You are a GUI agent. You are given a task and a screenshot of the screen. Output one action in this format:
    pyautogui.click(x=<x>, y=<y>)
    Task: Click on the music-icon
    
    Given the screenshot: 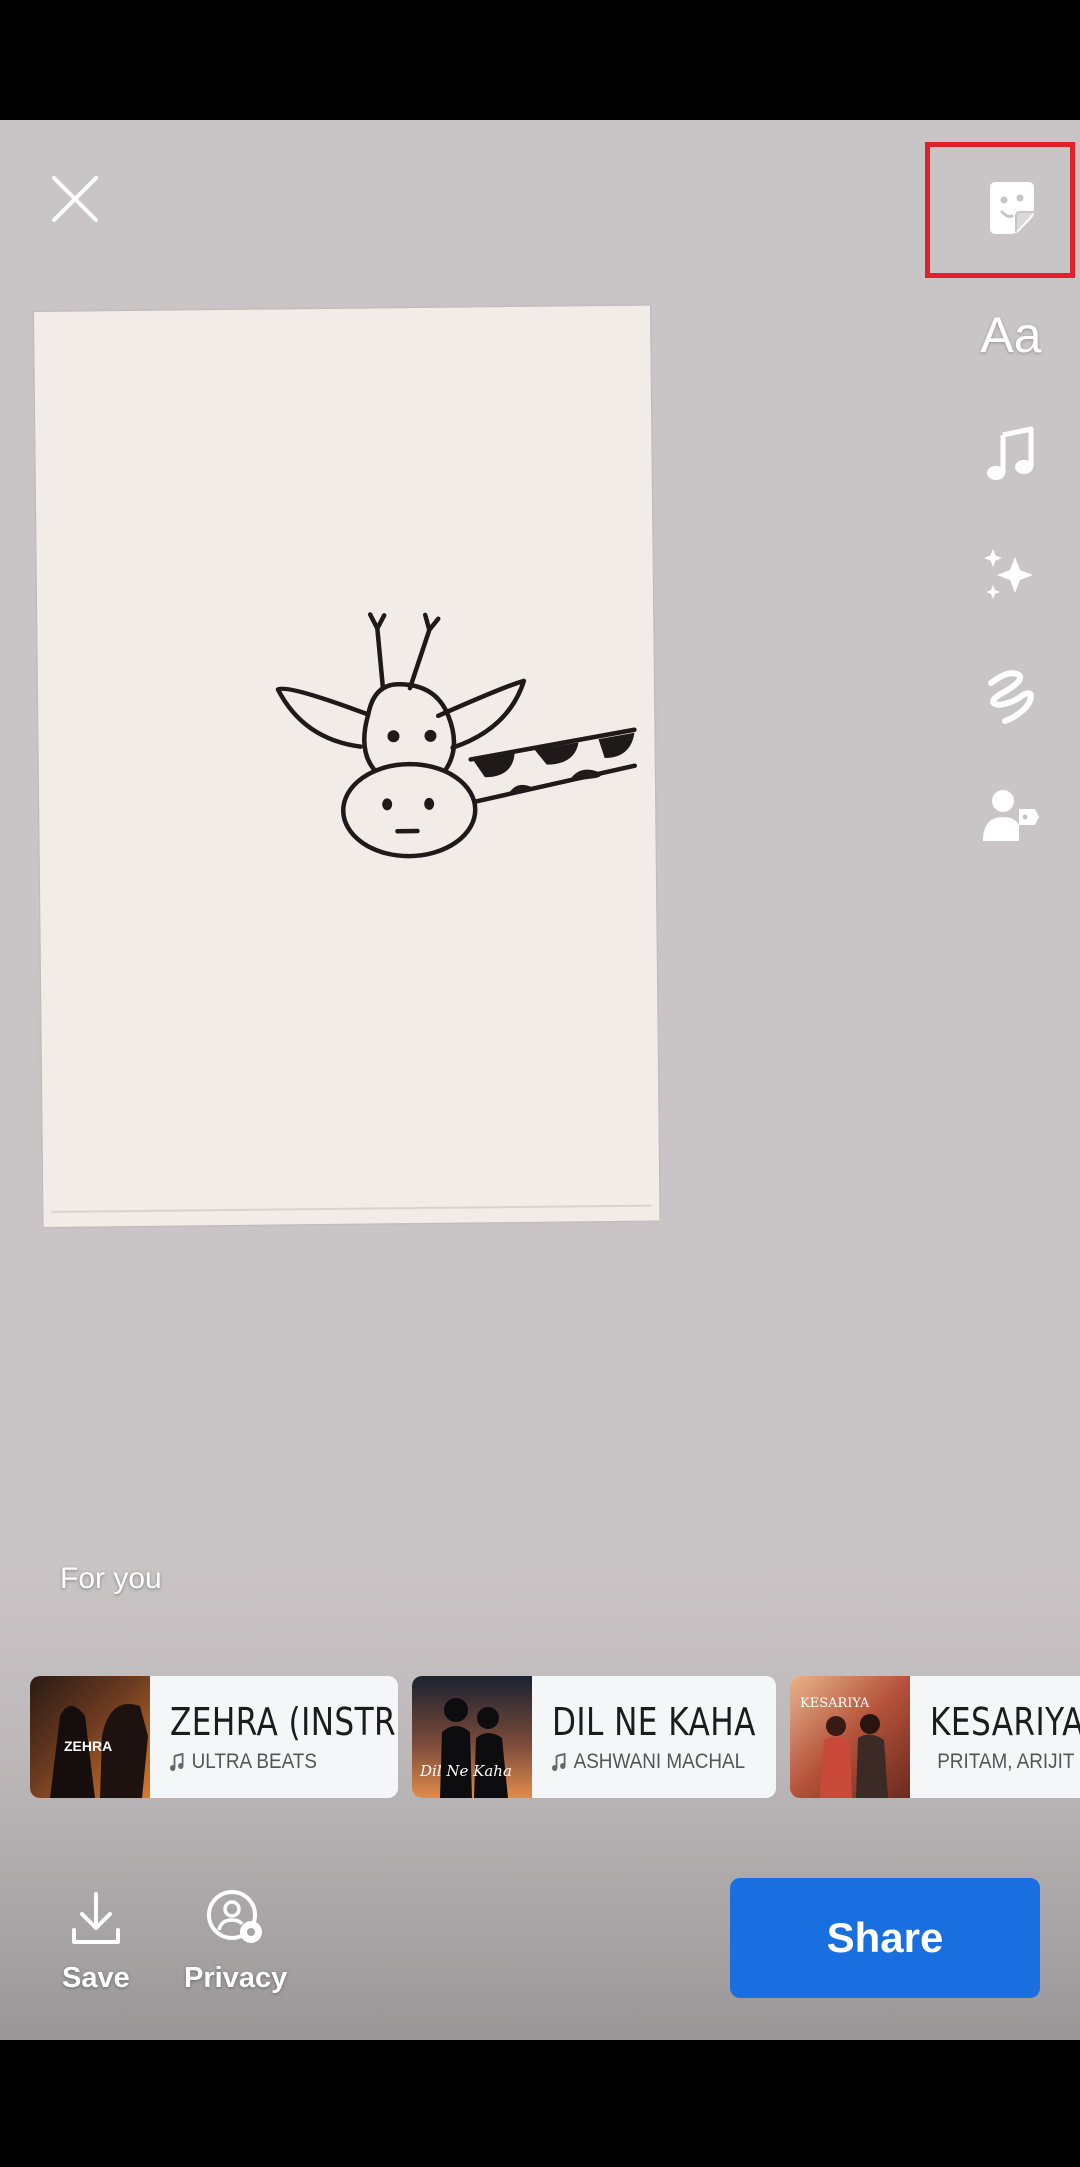 What is the action you would take?
    pyautogui.click(x=1010, y=453)
    